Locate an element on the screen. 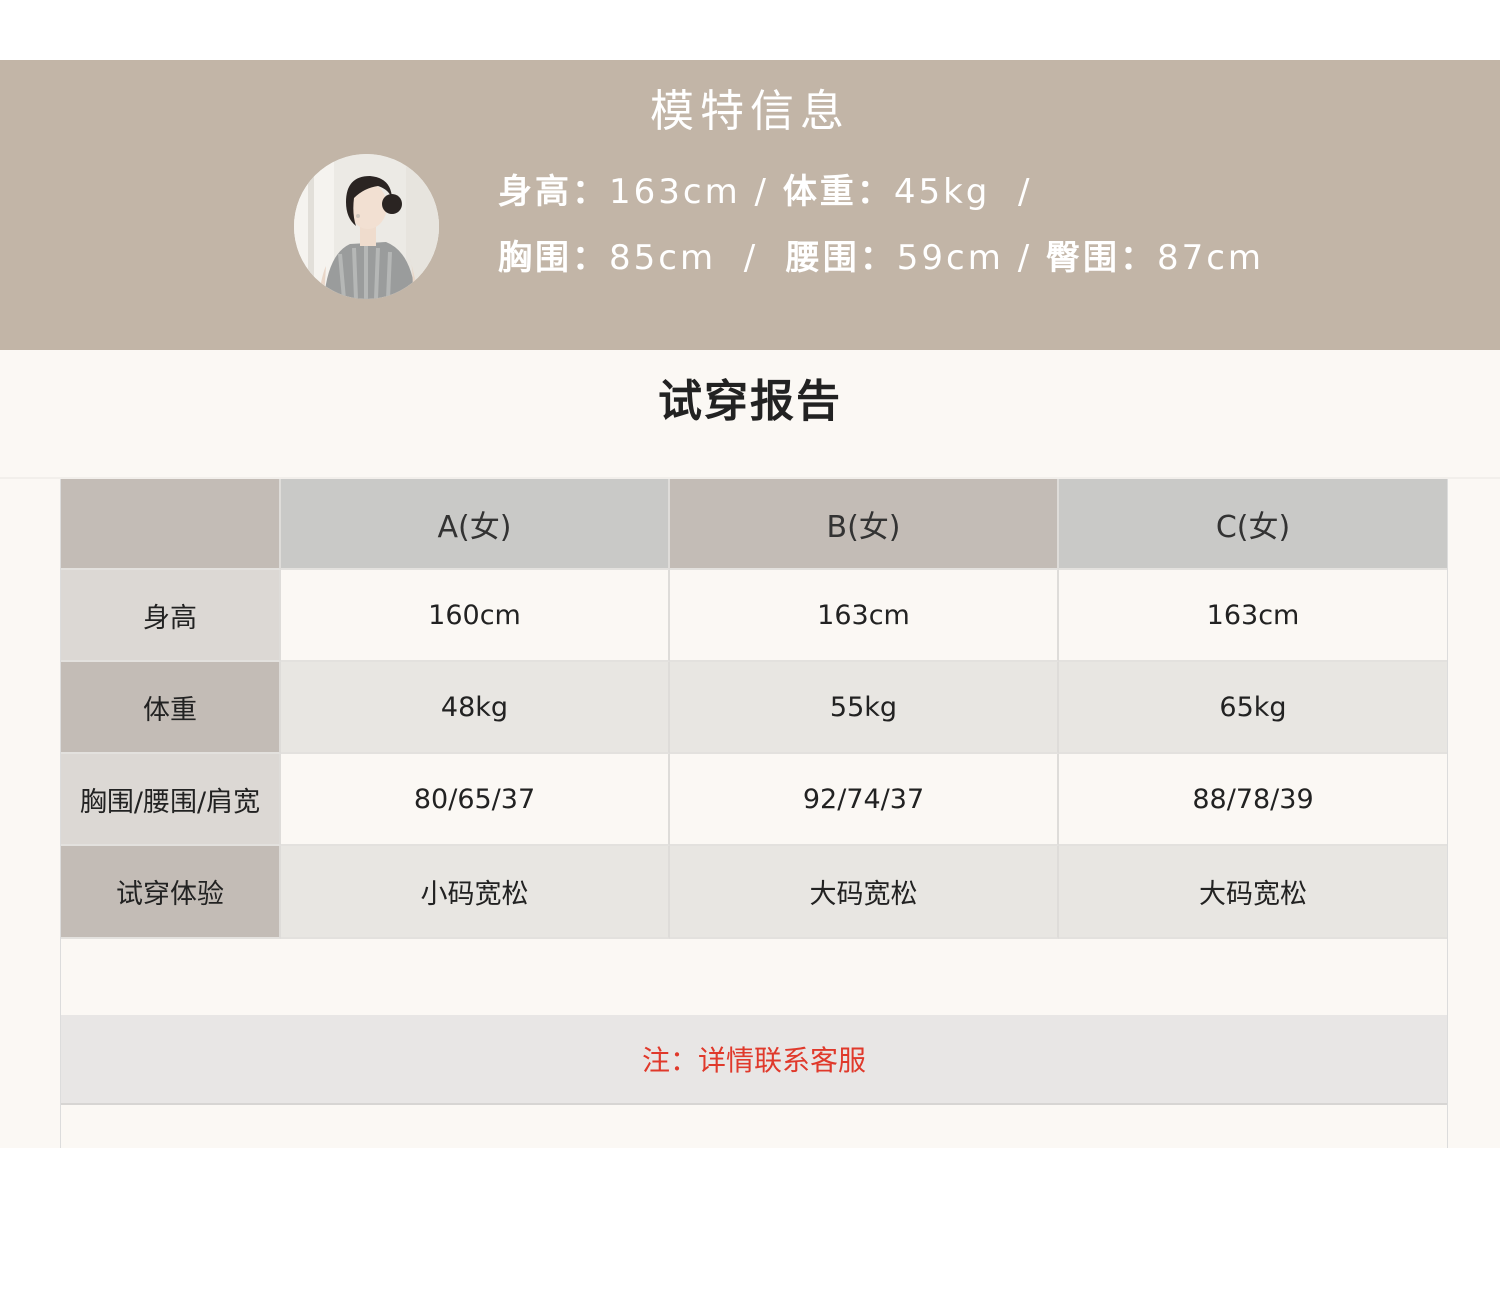 Image resolution: width=1500 pixels, height=1304 pixels. table-cell: 92/74/37 is located at coordinates (864, 800).